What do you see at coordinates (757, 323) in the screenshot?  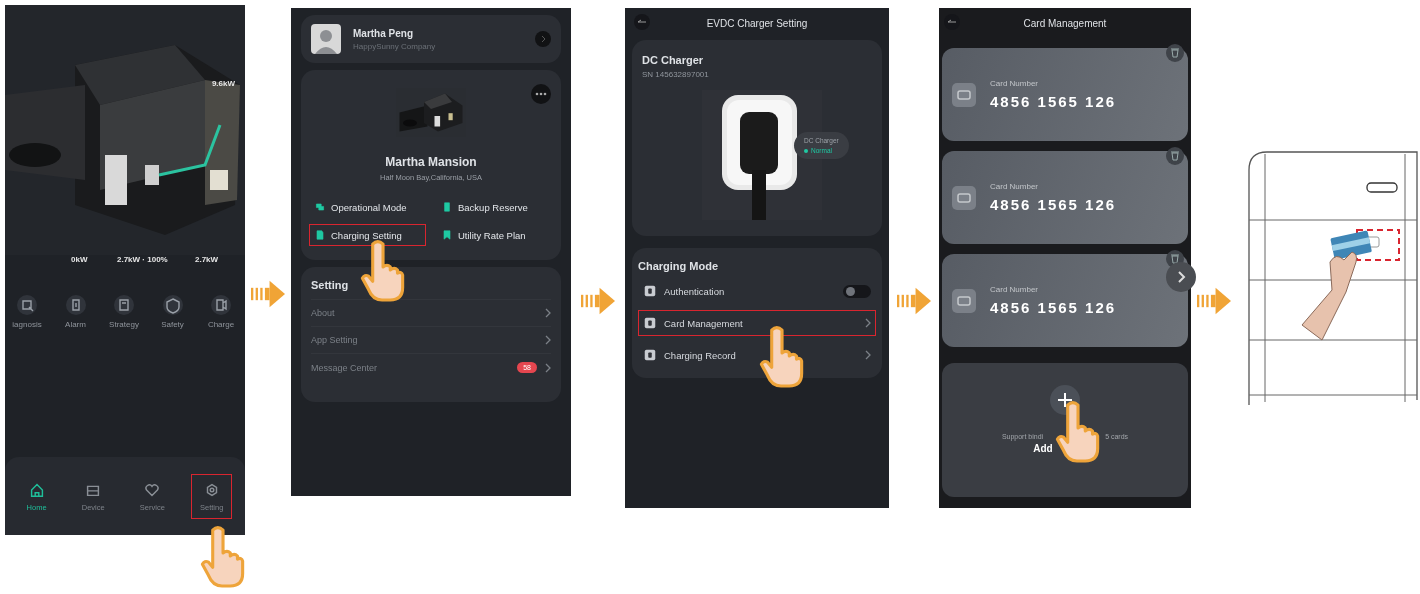 I see `settings-row: Card Management` at bounding box center [757, 323].